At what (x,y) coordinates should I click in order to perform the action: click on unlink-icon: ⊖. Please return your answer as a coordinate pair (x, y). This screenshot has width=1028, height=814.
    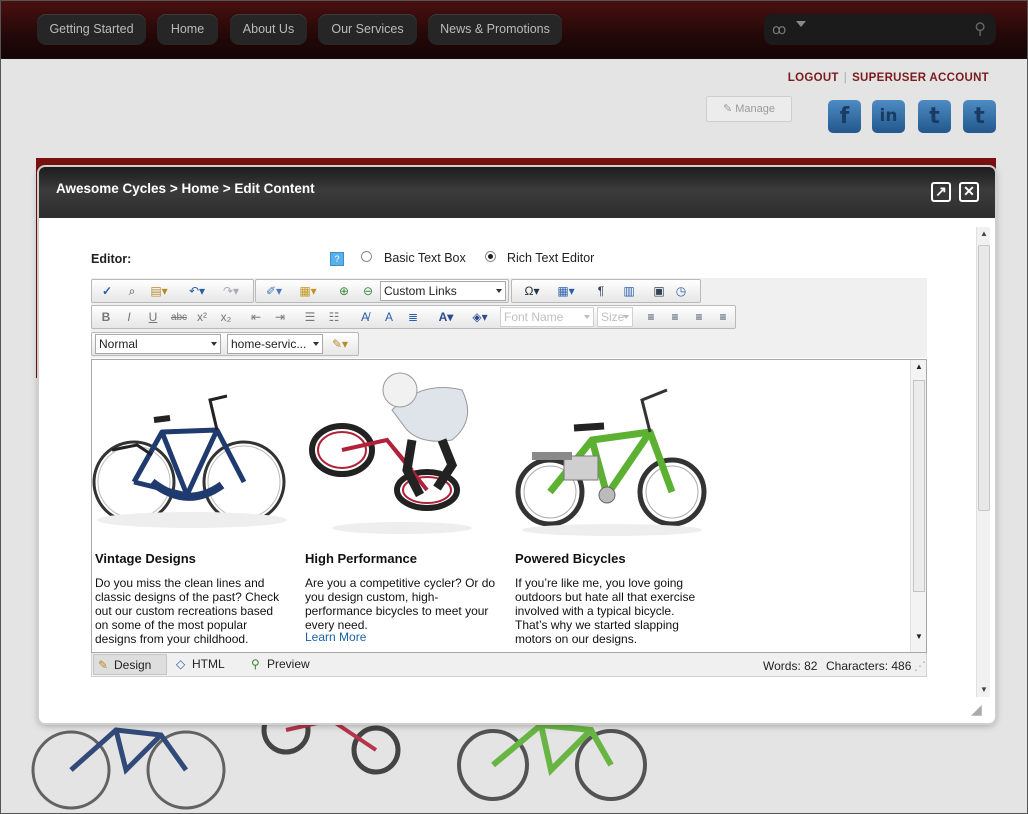
    Looking at the image, I should click on (368, 291).